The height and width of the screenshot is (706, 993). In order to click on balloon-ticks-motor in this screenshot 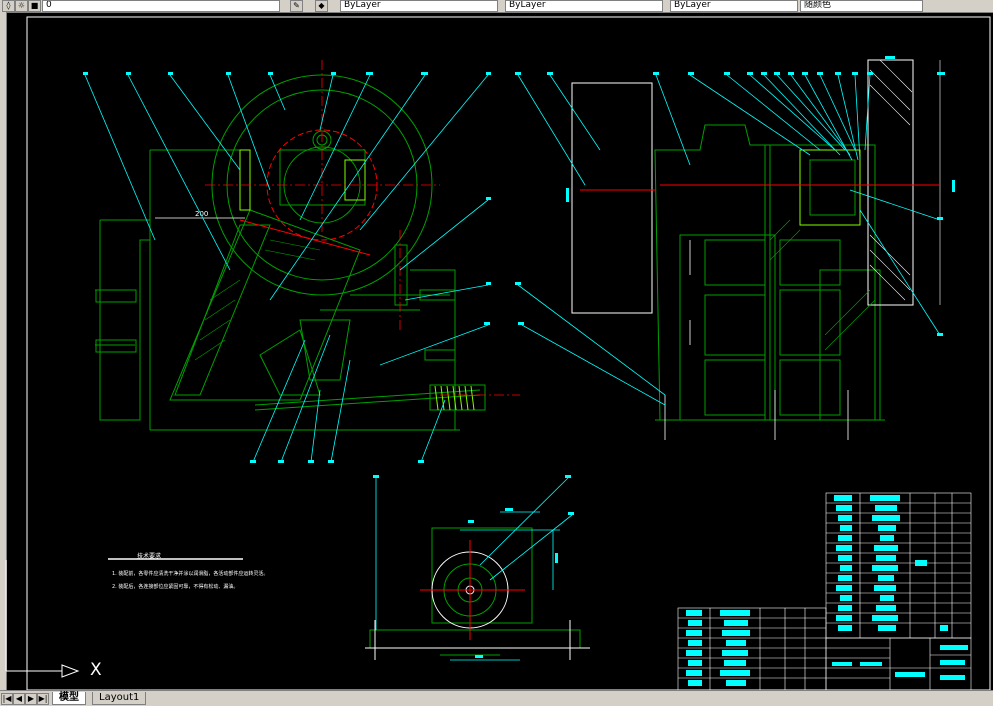, I will do `click(473, 566)`.